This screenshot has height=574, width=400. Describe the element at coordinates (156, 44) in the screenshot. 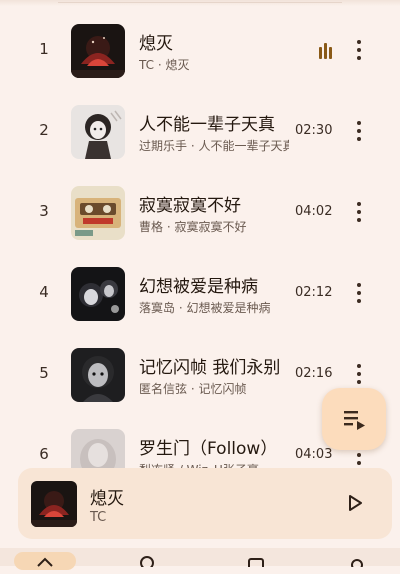

I see `song-title: 熄灭` at that location.